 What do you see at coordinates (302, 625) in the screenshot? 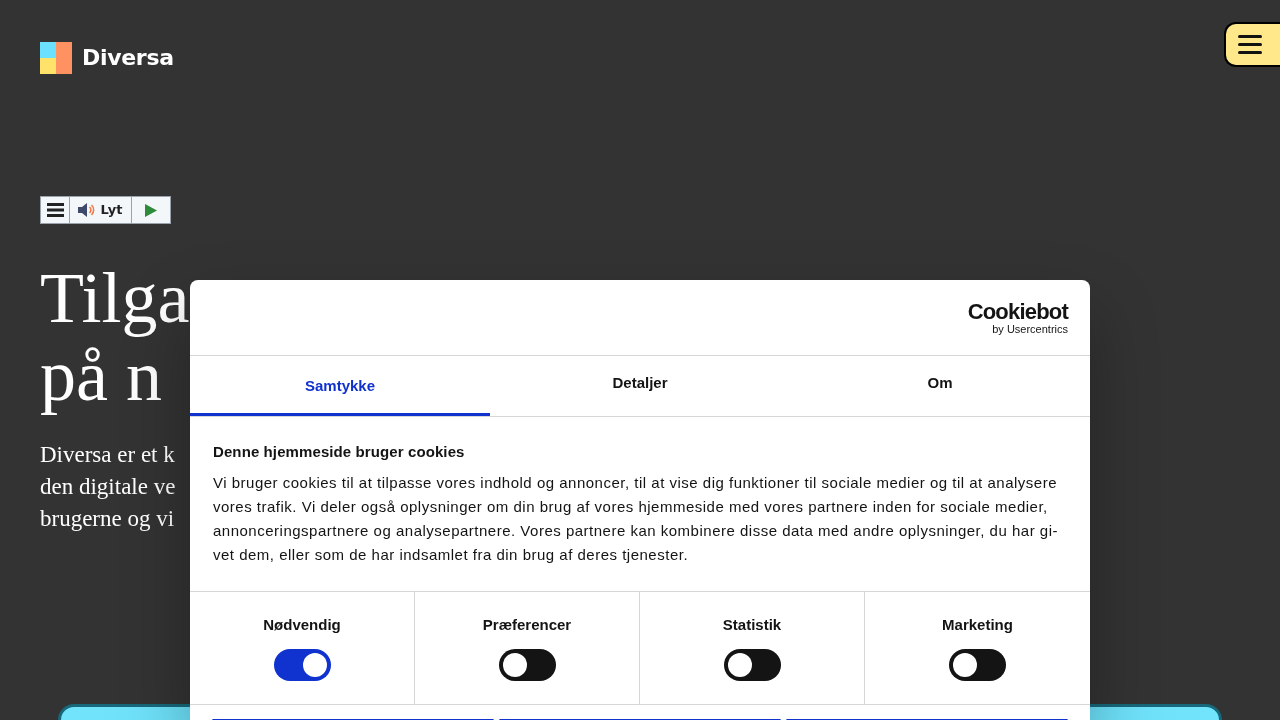
I see `category-label: Nødvendig` at bounding box center [302, 625].